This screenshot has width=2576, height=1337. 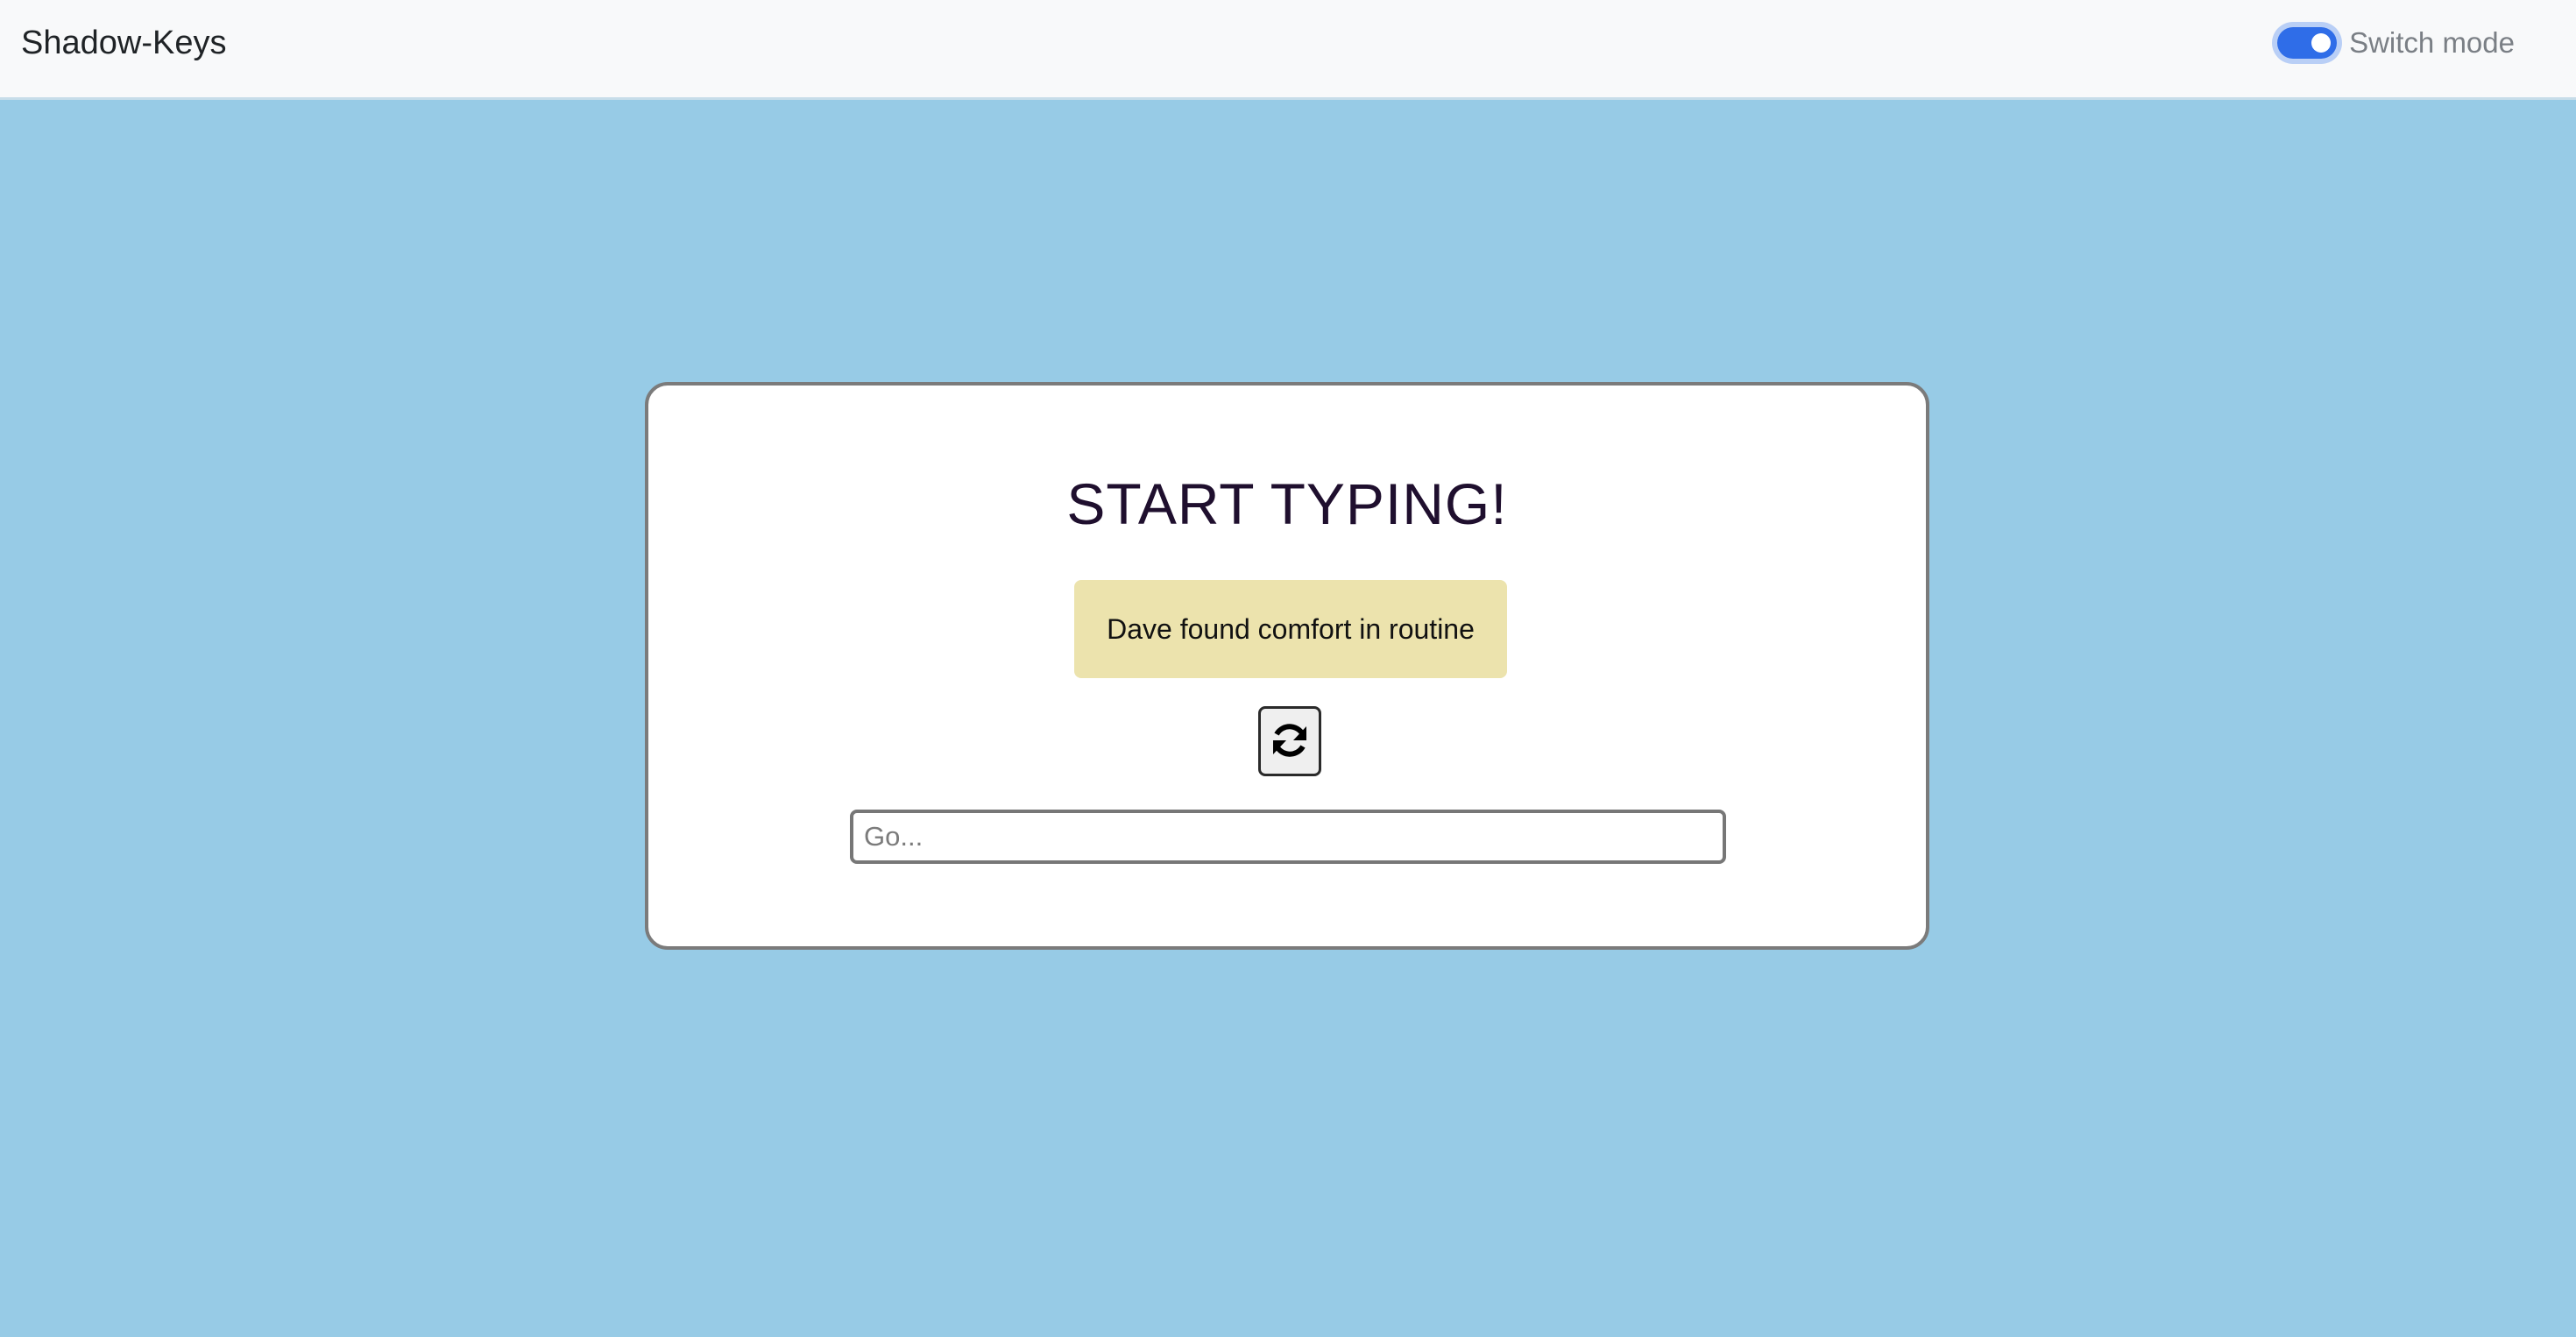 What do you see at coordinates (1290, 629) in the screenshot?
I see `prompt-sentence: Dave found comfort in routine` at bounding box center [1290, 629].